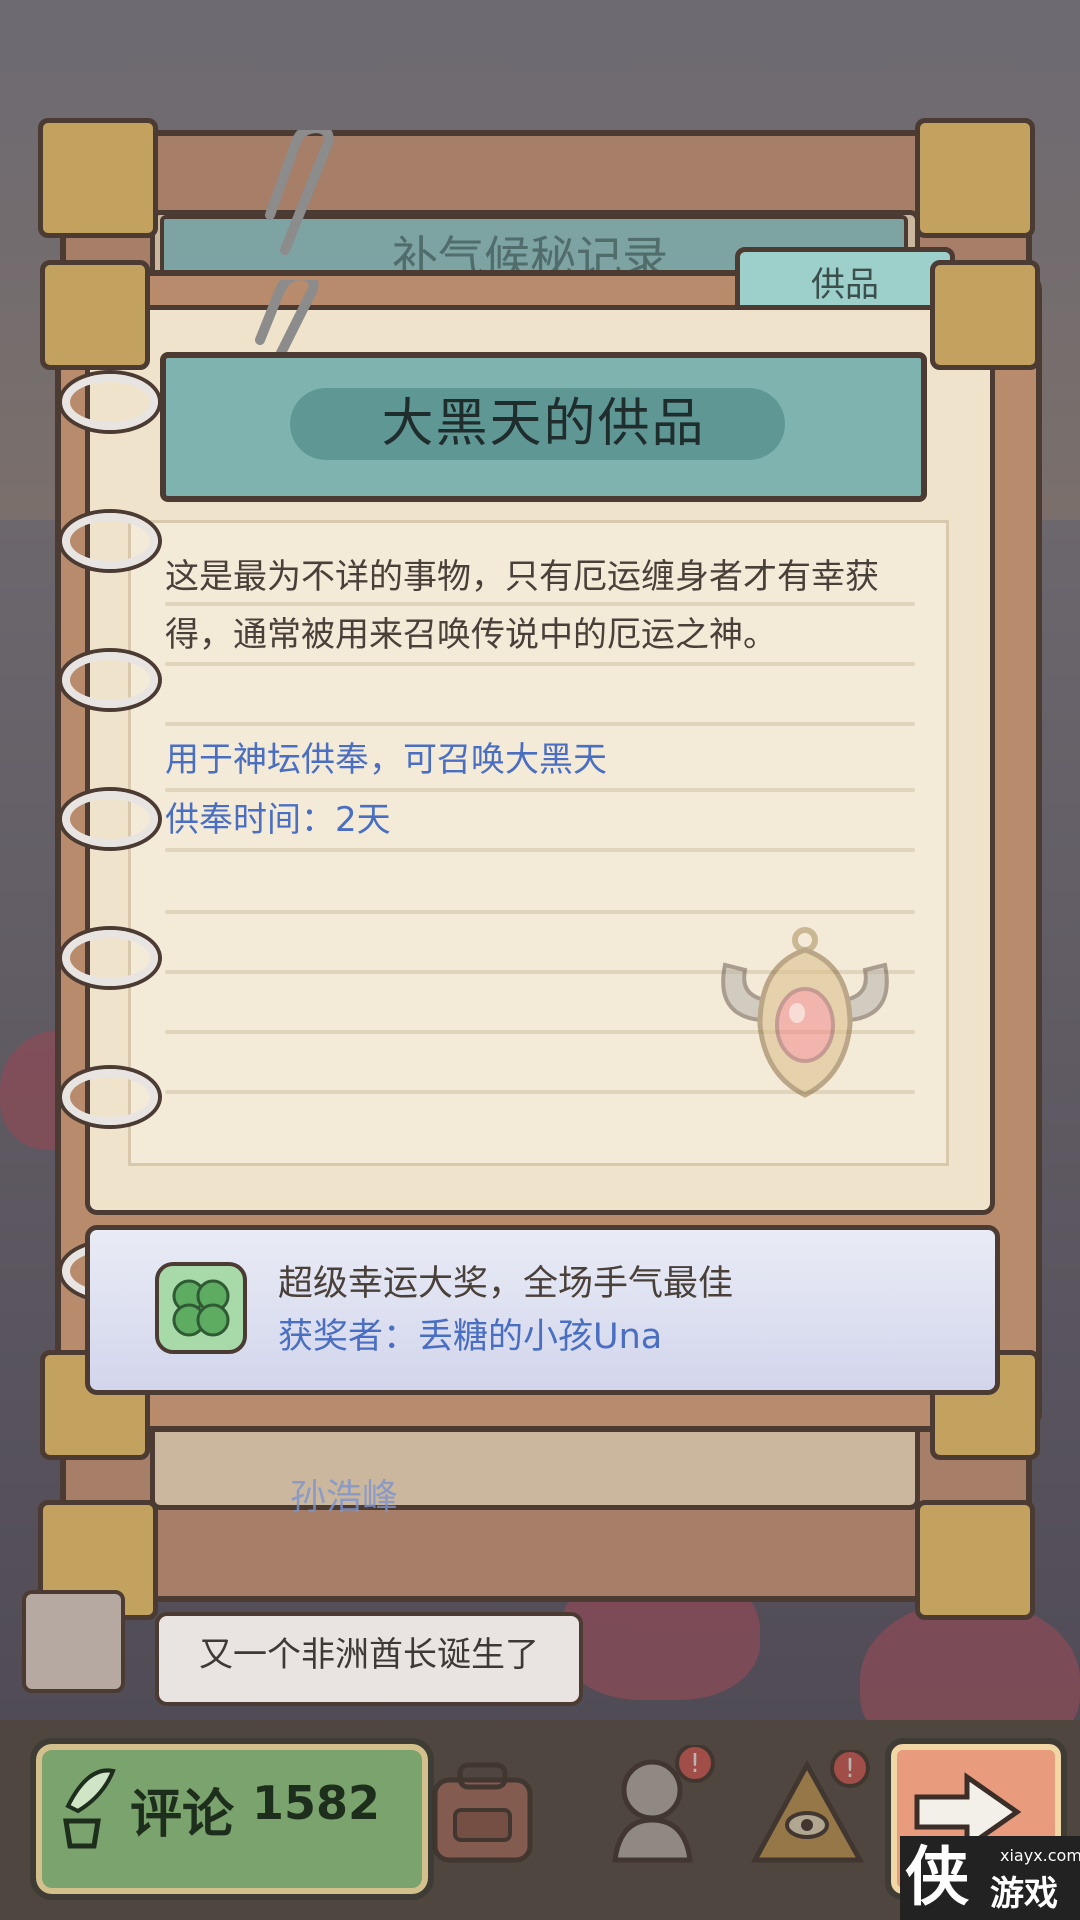  I want to click on quill-icon, so click(89, 1808).